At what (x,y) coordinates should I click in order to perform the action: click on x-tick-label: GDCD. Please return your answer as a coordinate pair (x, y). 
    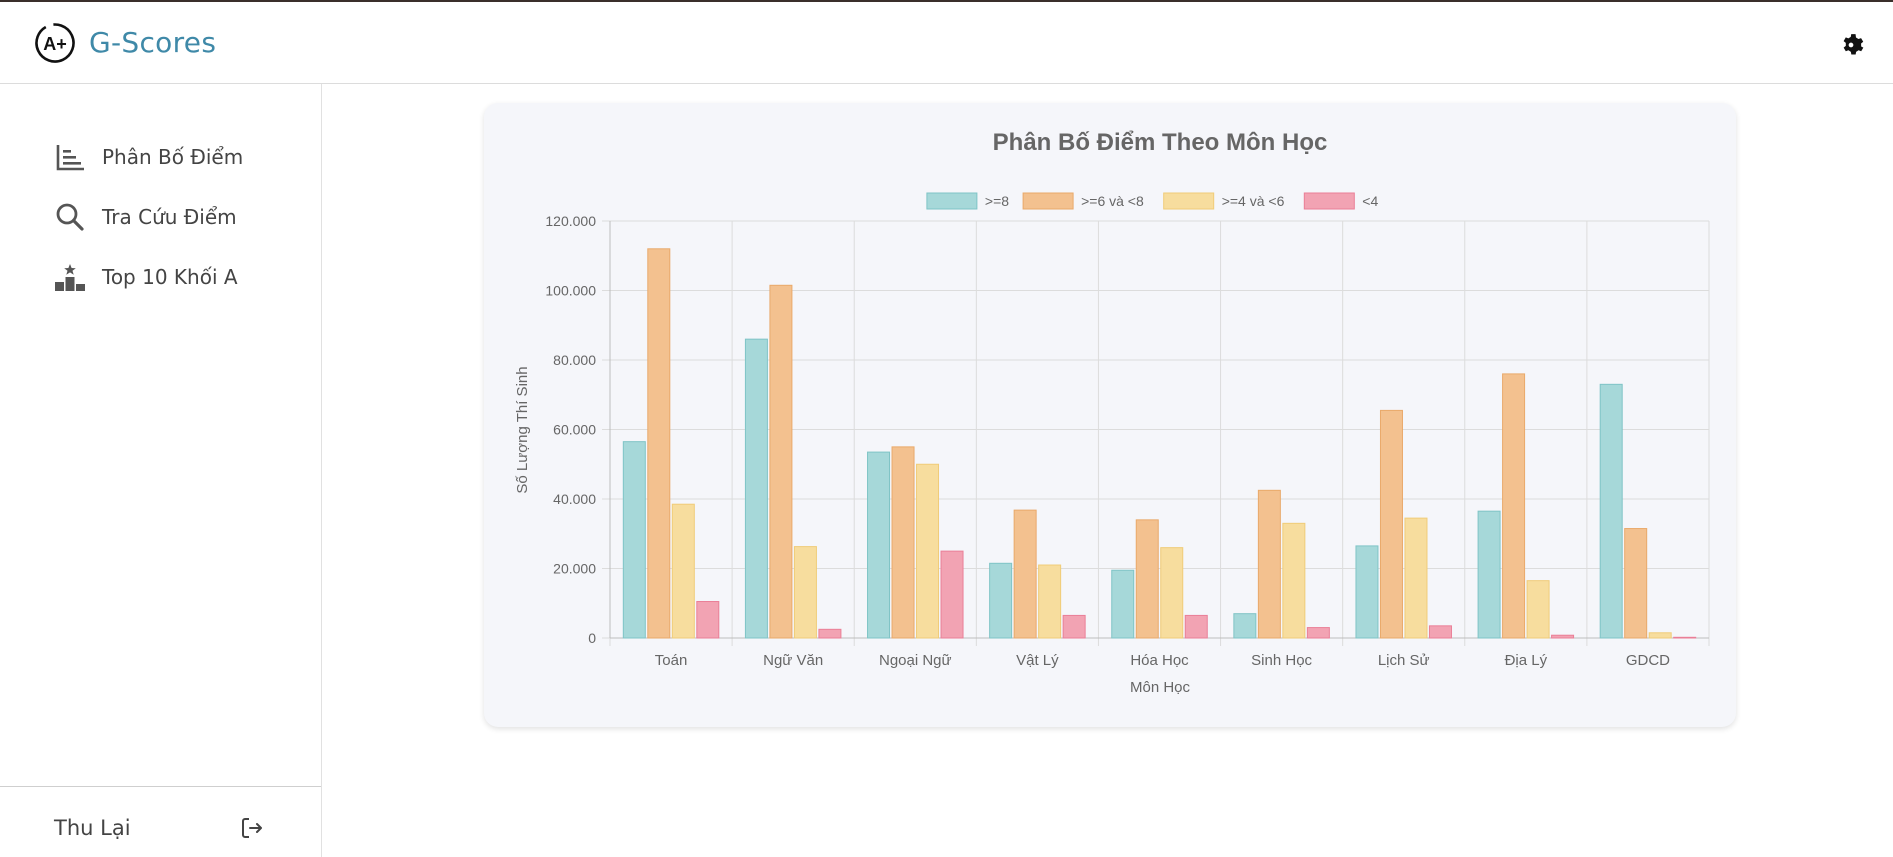
    Looking at the image, I should click on (1648, 660).